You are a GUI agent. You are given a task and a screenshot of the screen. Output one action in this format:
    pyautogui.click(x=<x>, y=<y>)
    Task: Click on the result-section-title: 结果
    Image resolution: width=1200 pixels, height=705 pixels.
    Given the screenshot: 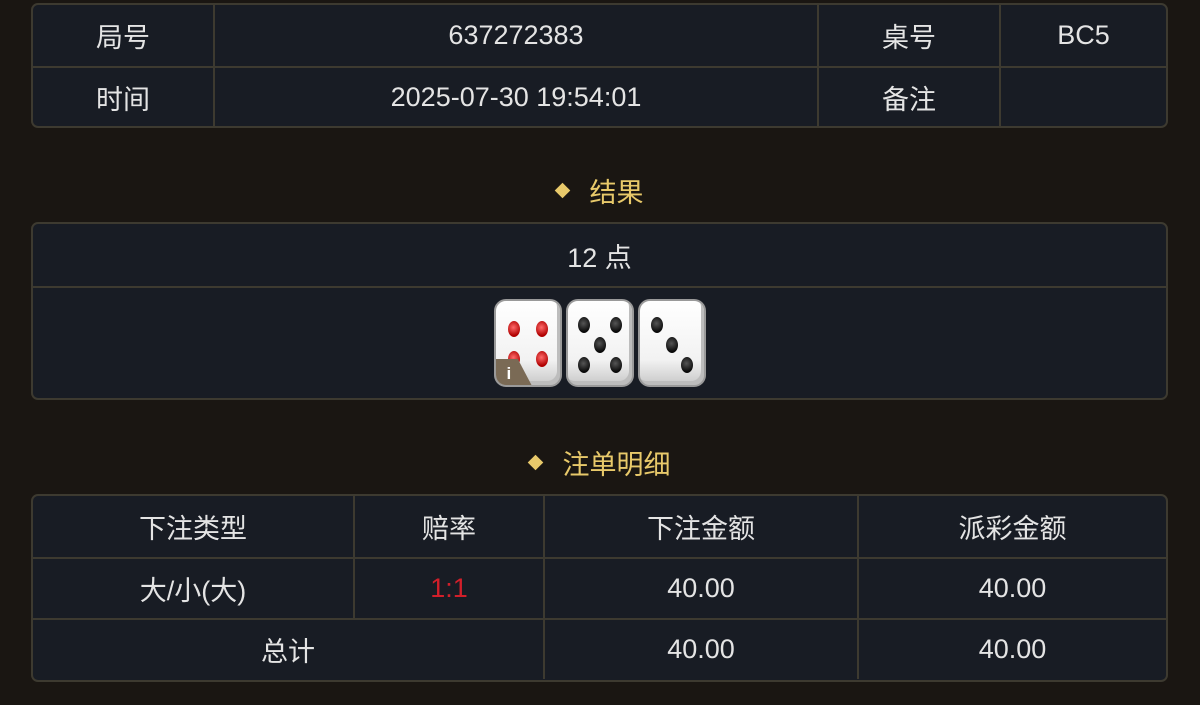 What is the action you would take?
    pyautogui.click(x=600, y=190)
    